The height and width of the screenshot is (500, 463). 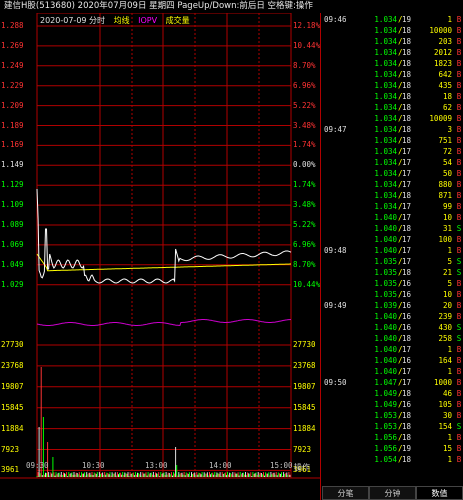 What do you see at coordinates (345, 493) in the screenshot?
I see `tab-ticks: 分笔` at bounding box center [345, 493].